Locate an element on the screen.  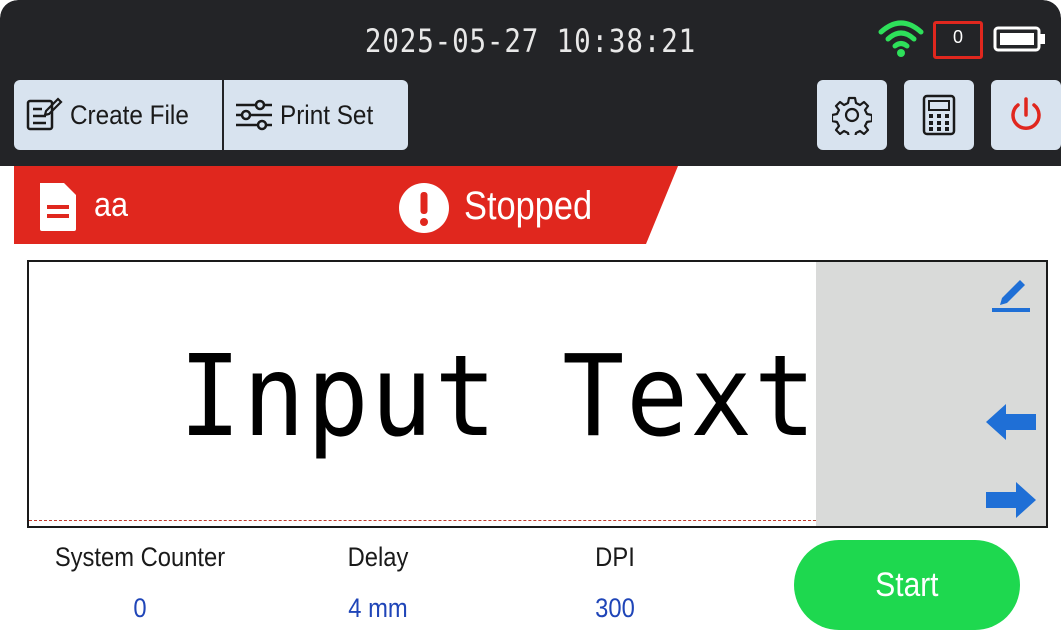
card-count: 0 is located at coordinates (957, 37).